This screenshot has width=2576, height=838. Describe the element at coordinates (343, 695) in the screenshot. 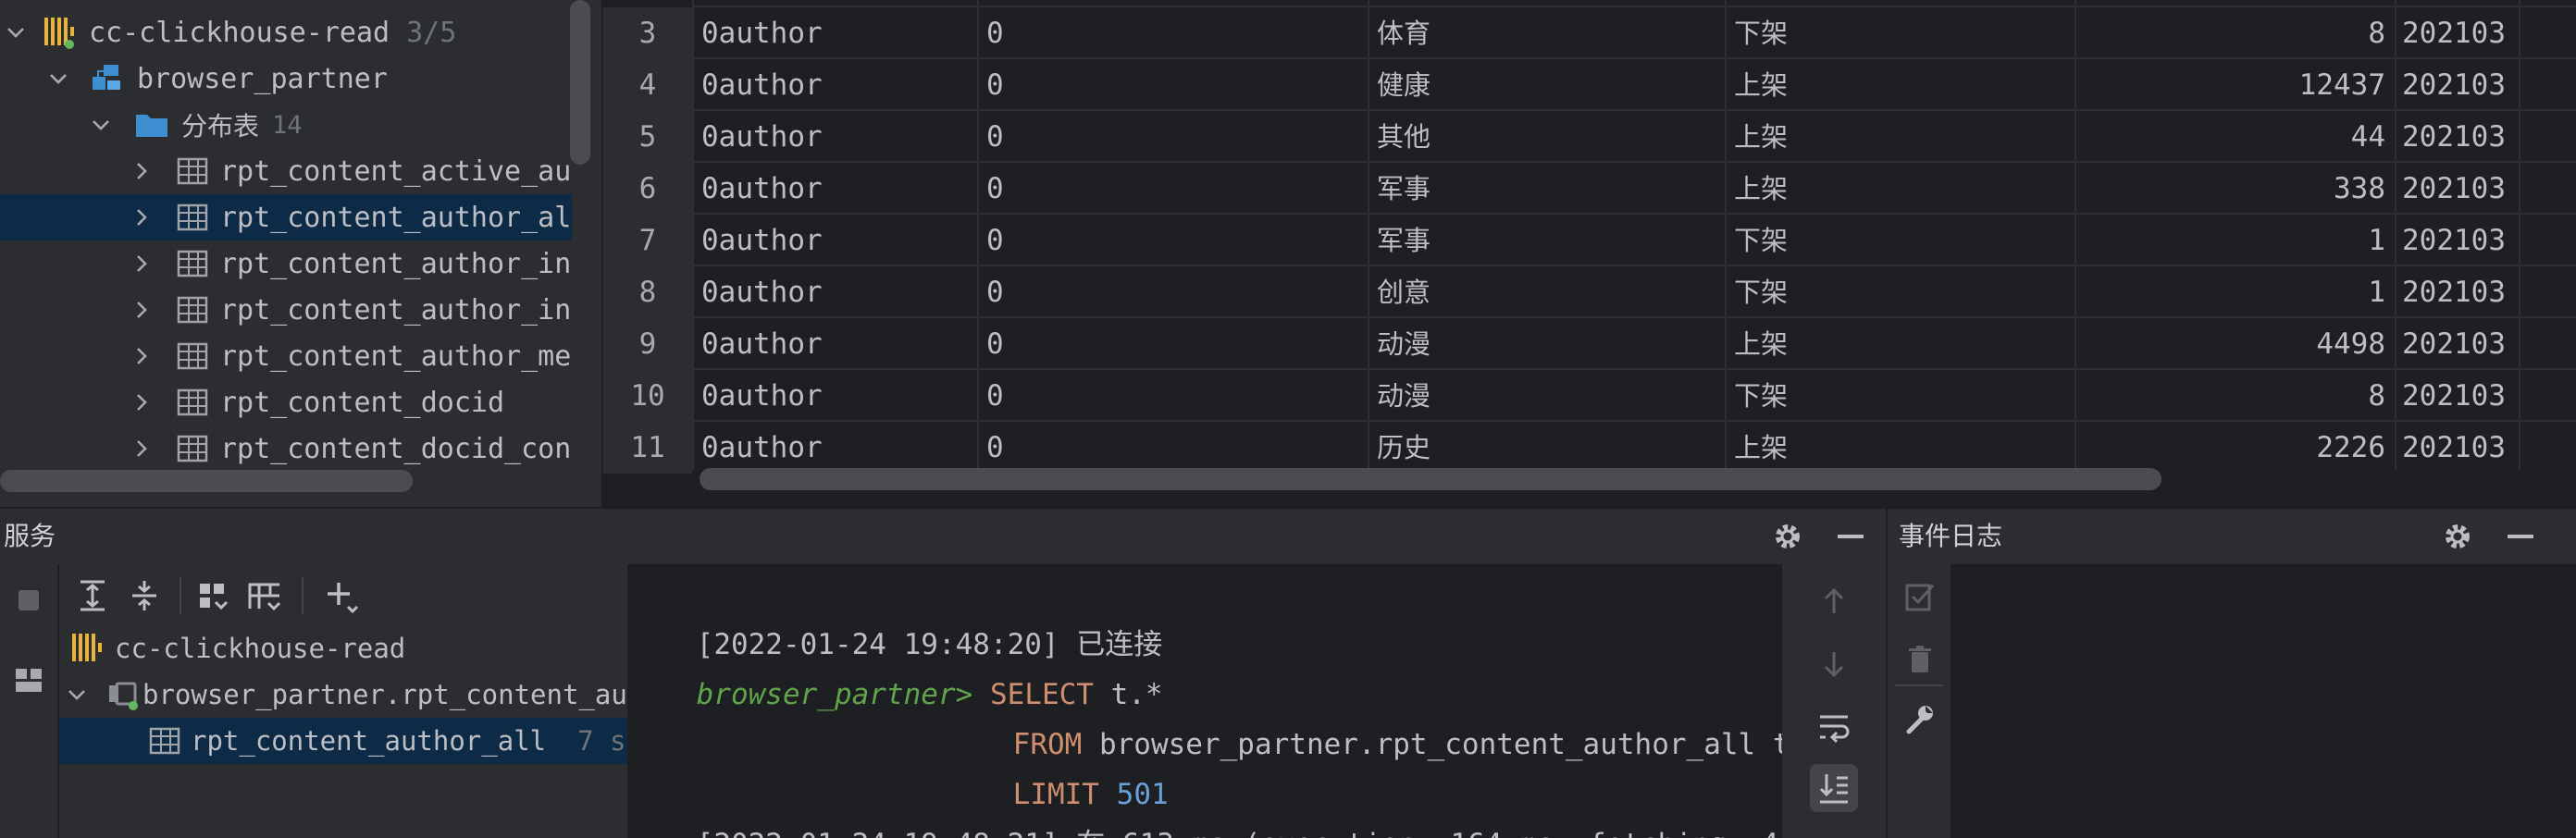

I see `service-session: browser_partner.rpt_content_aut` at that location.